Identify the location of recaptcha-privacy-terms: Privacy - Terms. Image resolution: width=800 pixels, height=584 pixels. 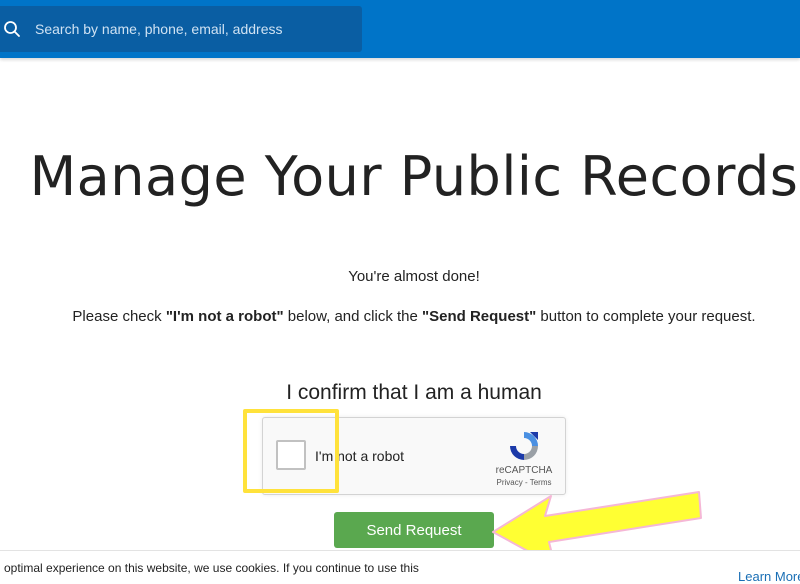
(524, 482).